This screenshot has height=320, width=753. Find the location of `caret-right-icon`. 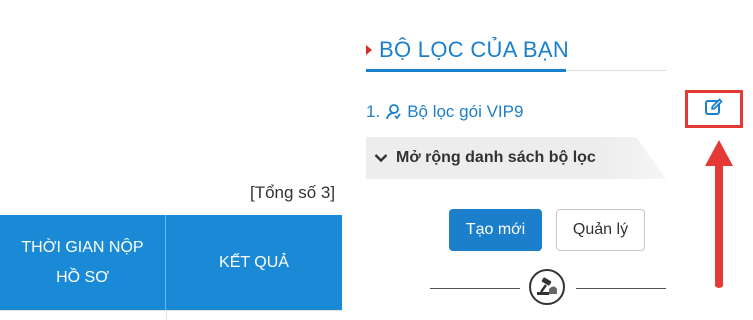

caret-right-icon is located at coordinates (369, 50).